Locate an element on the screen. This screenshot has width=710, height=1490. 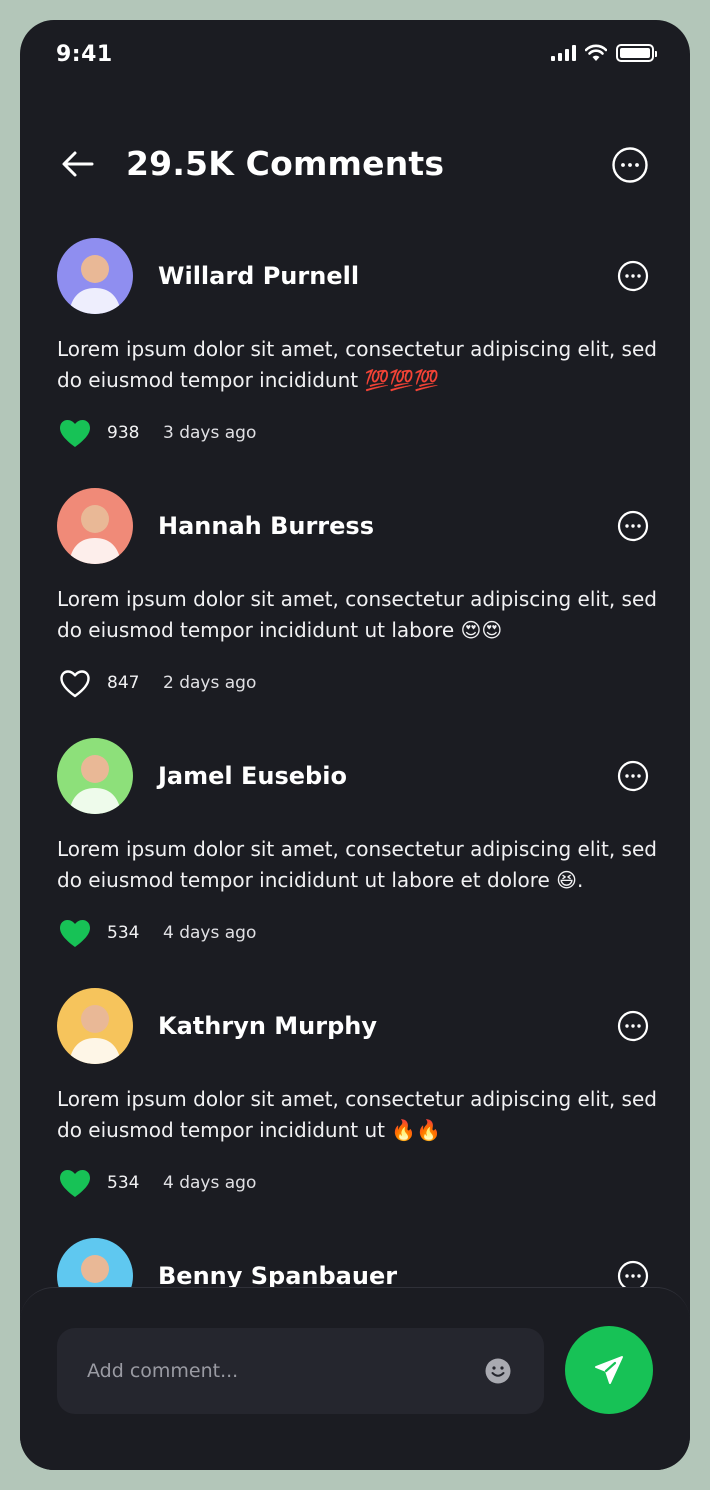
header: 29.5K Comments is located at coordinates (355, 165).